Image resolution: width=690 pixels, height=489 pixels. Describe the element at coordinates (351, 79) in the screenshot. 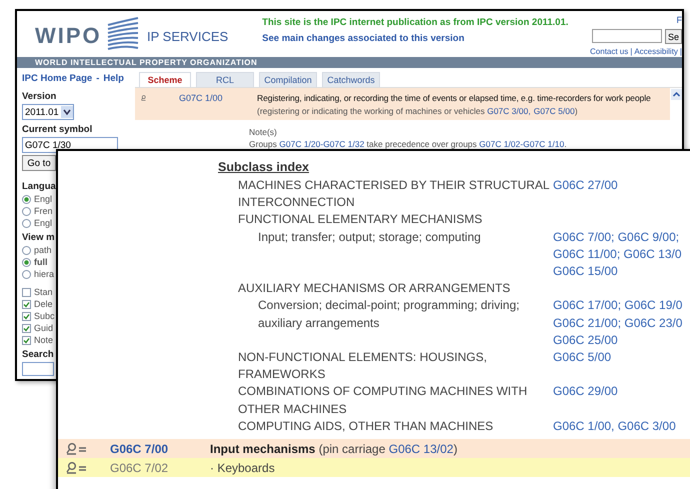

I see `tab: Catchwords` at that location.